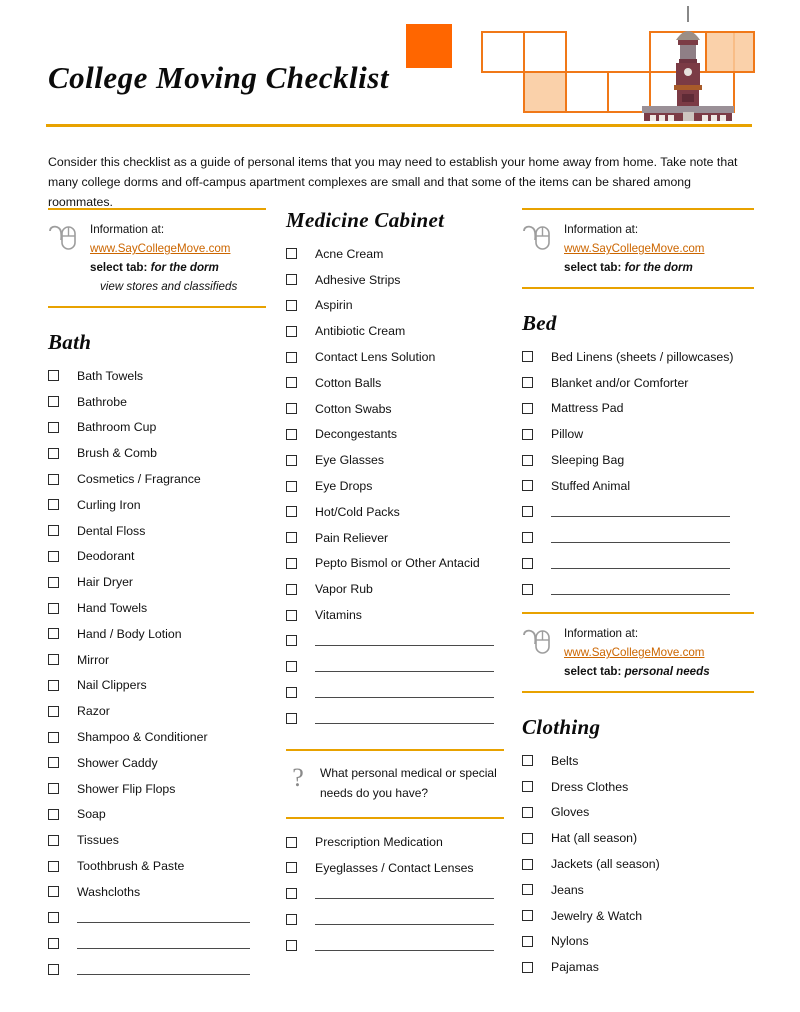 The image size is (800, 1012). What do you see at coordinates (638, 434) in the screenshot?
I see `checklist-row: Pillow` at bounding box center [638, 434].